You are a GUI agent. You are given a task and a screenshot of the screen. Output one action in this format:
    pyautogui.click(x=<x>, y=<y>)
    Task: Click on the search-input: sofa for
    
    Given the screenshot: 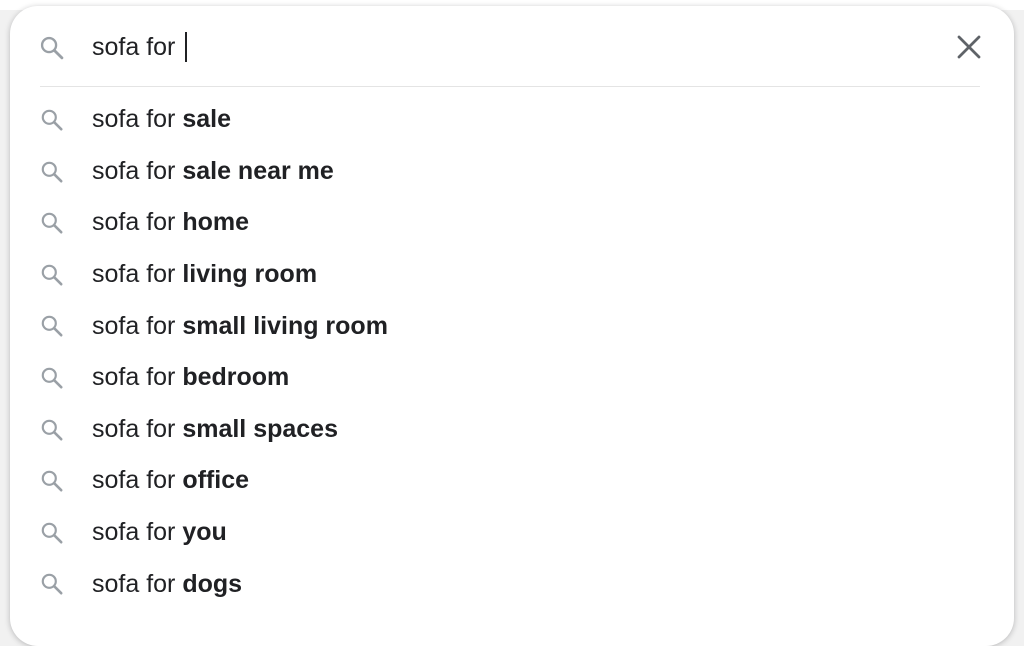 What is the action you would take?
    pyautogui.click(x=140, y=47)
    